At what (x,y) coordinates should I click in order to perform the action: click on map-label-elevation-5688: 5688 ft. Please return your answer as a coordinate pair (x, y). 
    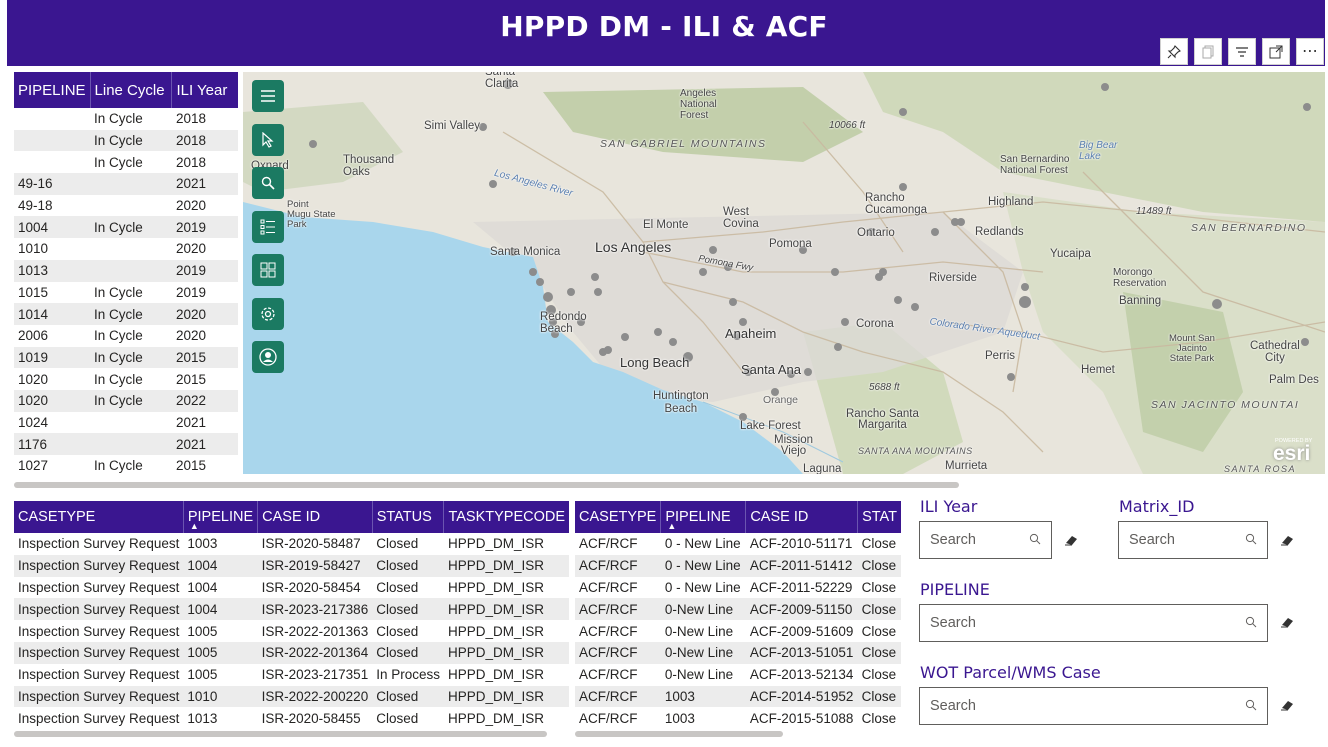
    Looking at the image, I should click on (884, 387).